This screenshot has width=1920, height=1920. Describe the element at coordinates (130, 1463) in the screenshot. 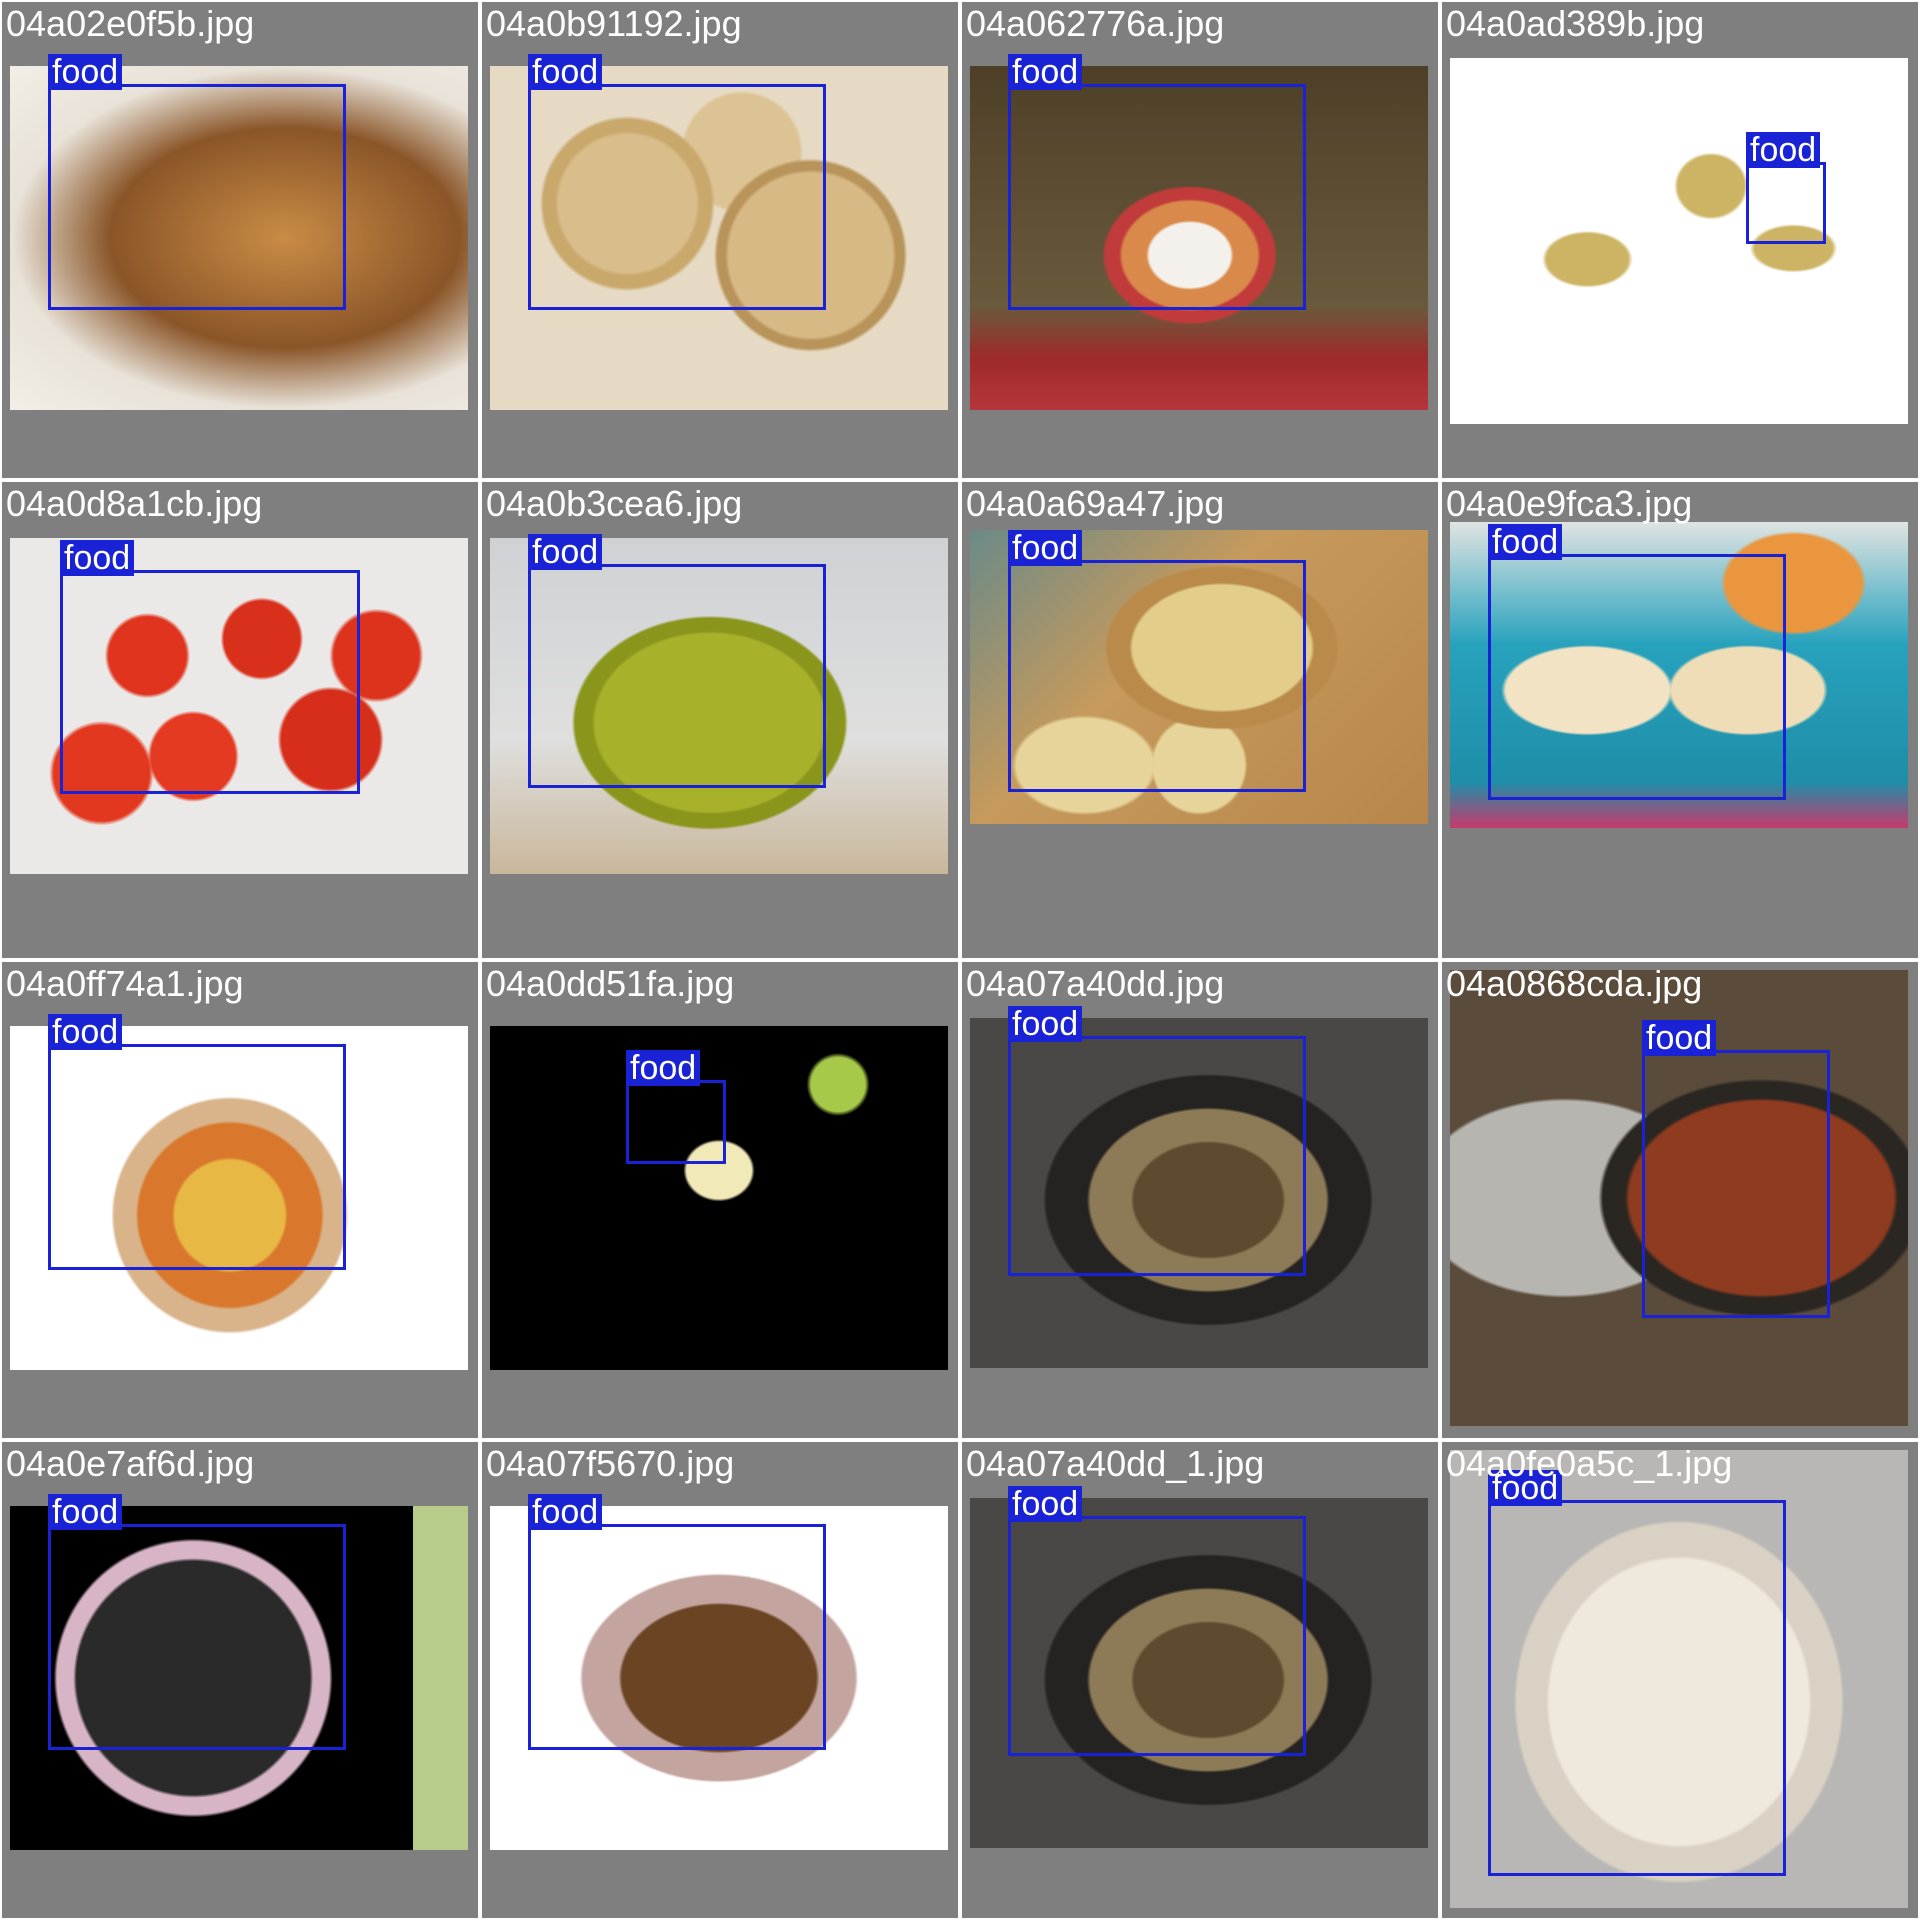

I see `file-name: 04a0e7af6d.jpg` at that location.